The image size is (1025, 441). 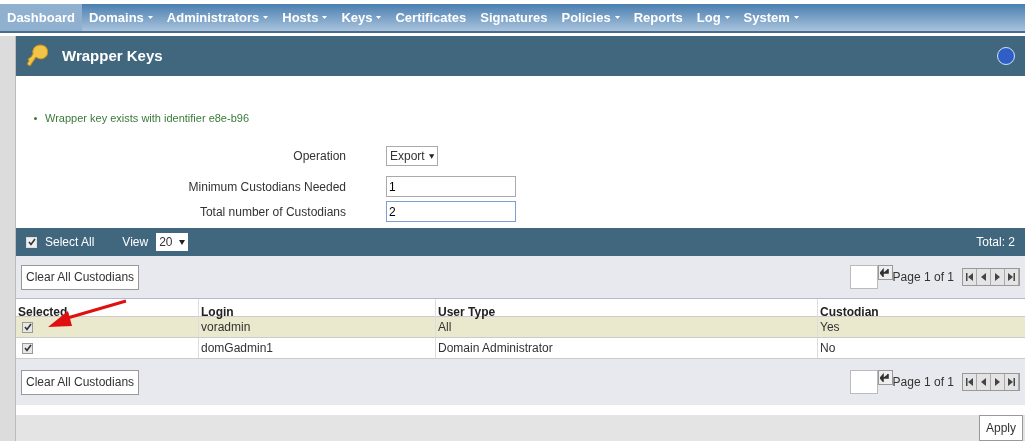 I want to click on operation-dropdown: Export, so click(x=412, y=156).